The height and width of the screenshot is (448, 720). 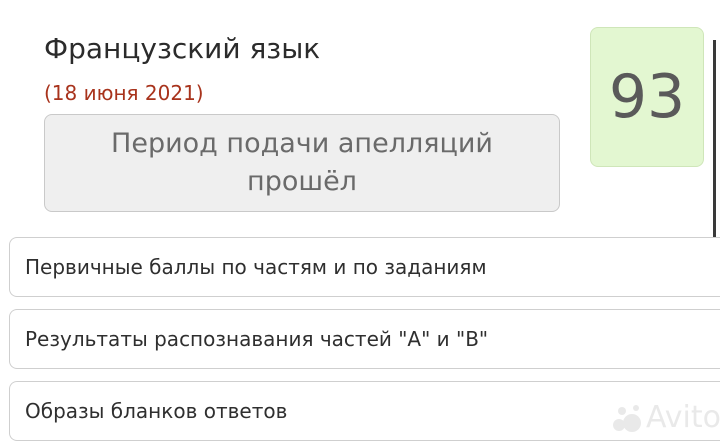 I want to click on score-badge: 93, so click(x=647, y=97).